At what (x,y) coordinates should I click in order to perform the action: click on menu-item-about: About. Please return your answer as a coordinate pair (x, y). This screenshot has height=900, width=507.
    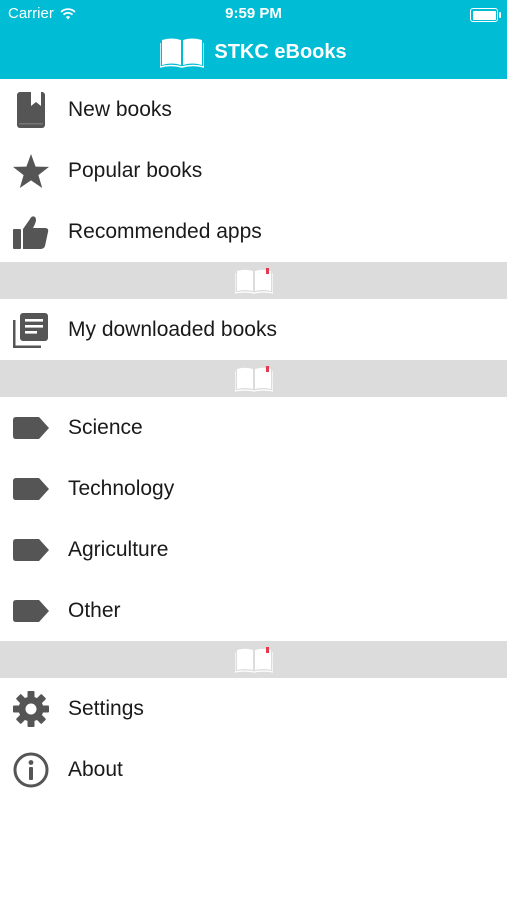
    Looking at the image, I should click on (253, 769).